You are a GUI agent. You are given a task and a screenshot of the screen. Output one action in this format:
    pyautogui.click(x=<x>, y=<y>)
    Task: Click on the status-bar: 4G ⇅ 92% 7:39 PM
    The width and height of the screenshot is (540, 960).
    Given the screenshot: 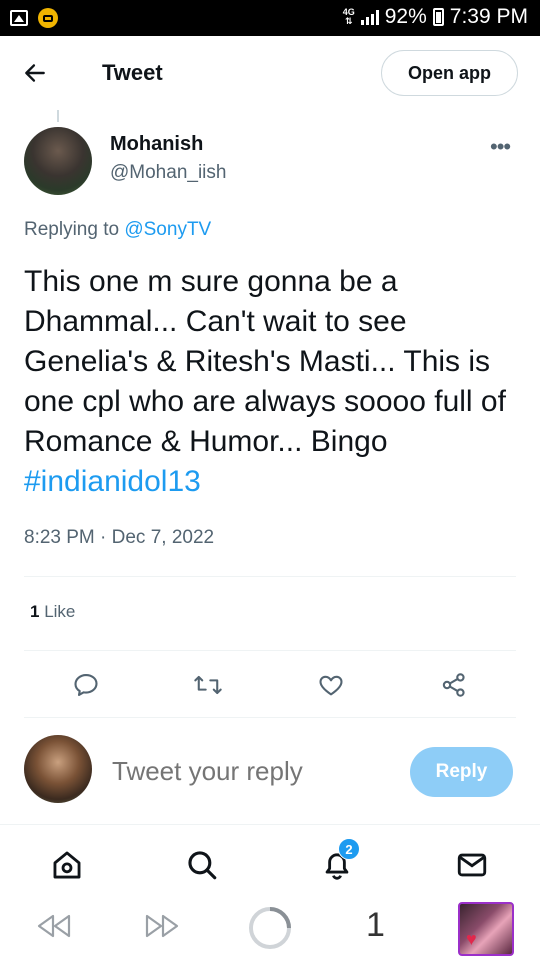 What is the action you would take?
    pyautogui.click(x=270, y=18)
    